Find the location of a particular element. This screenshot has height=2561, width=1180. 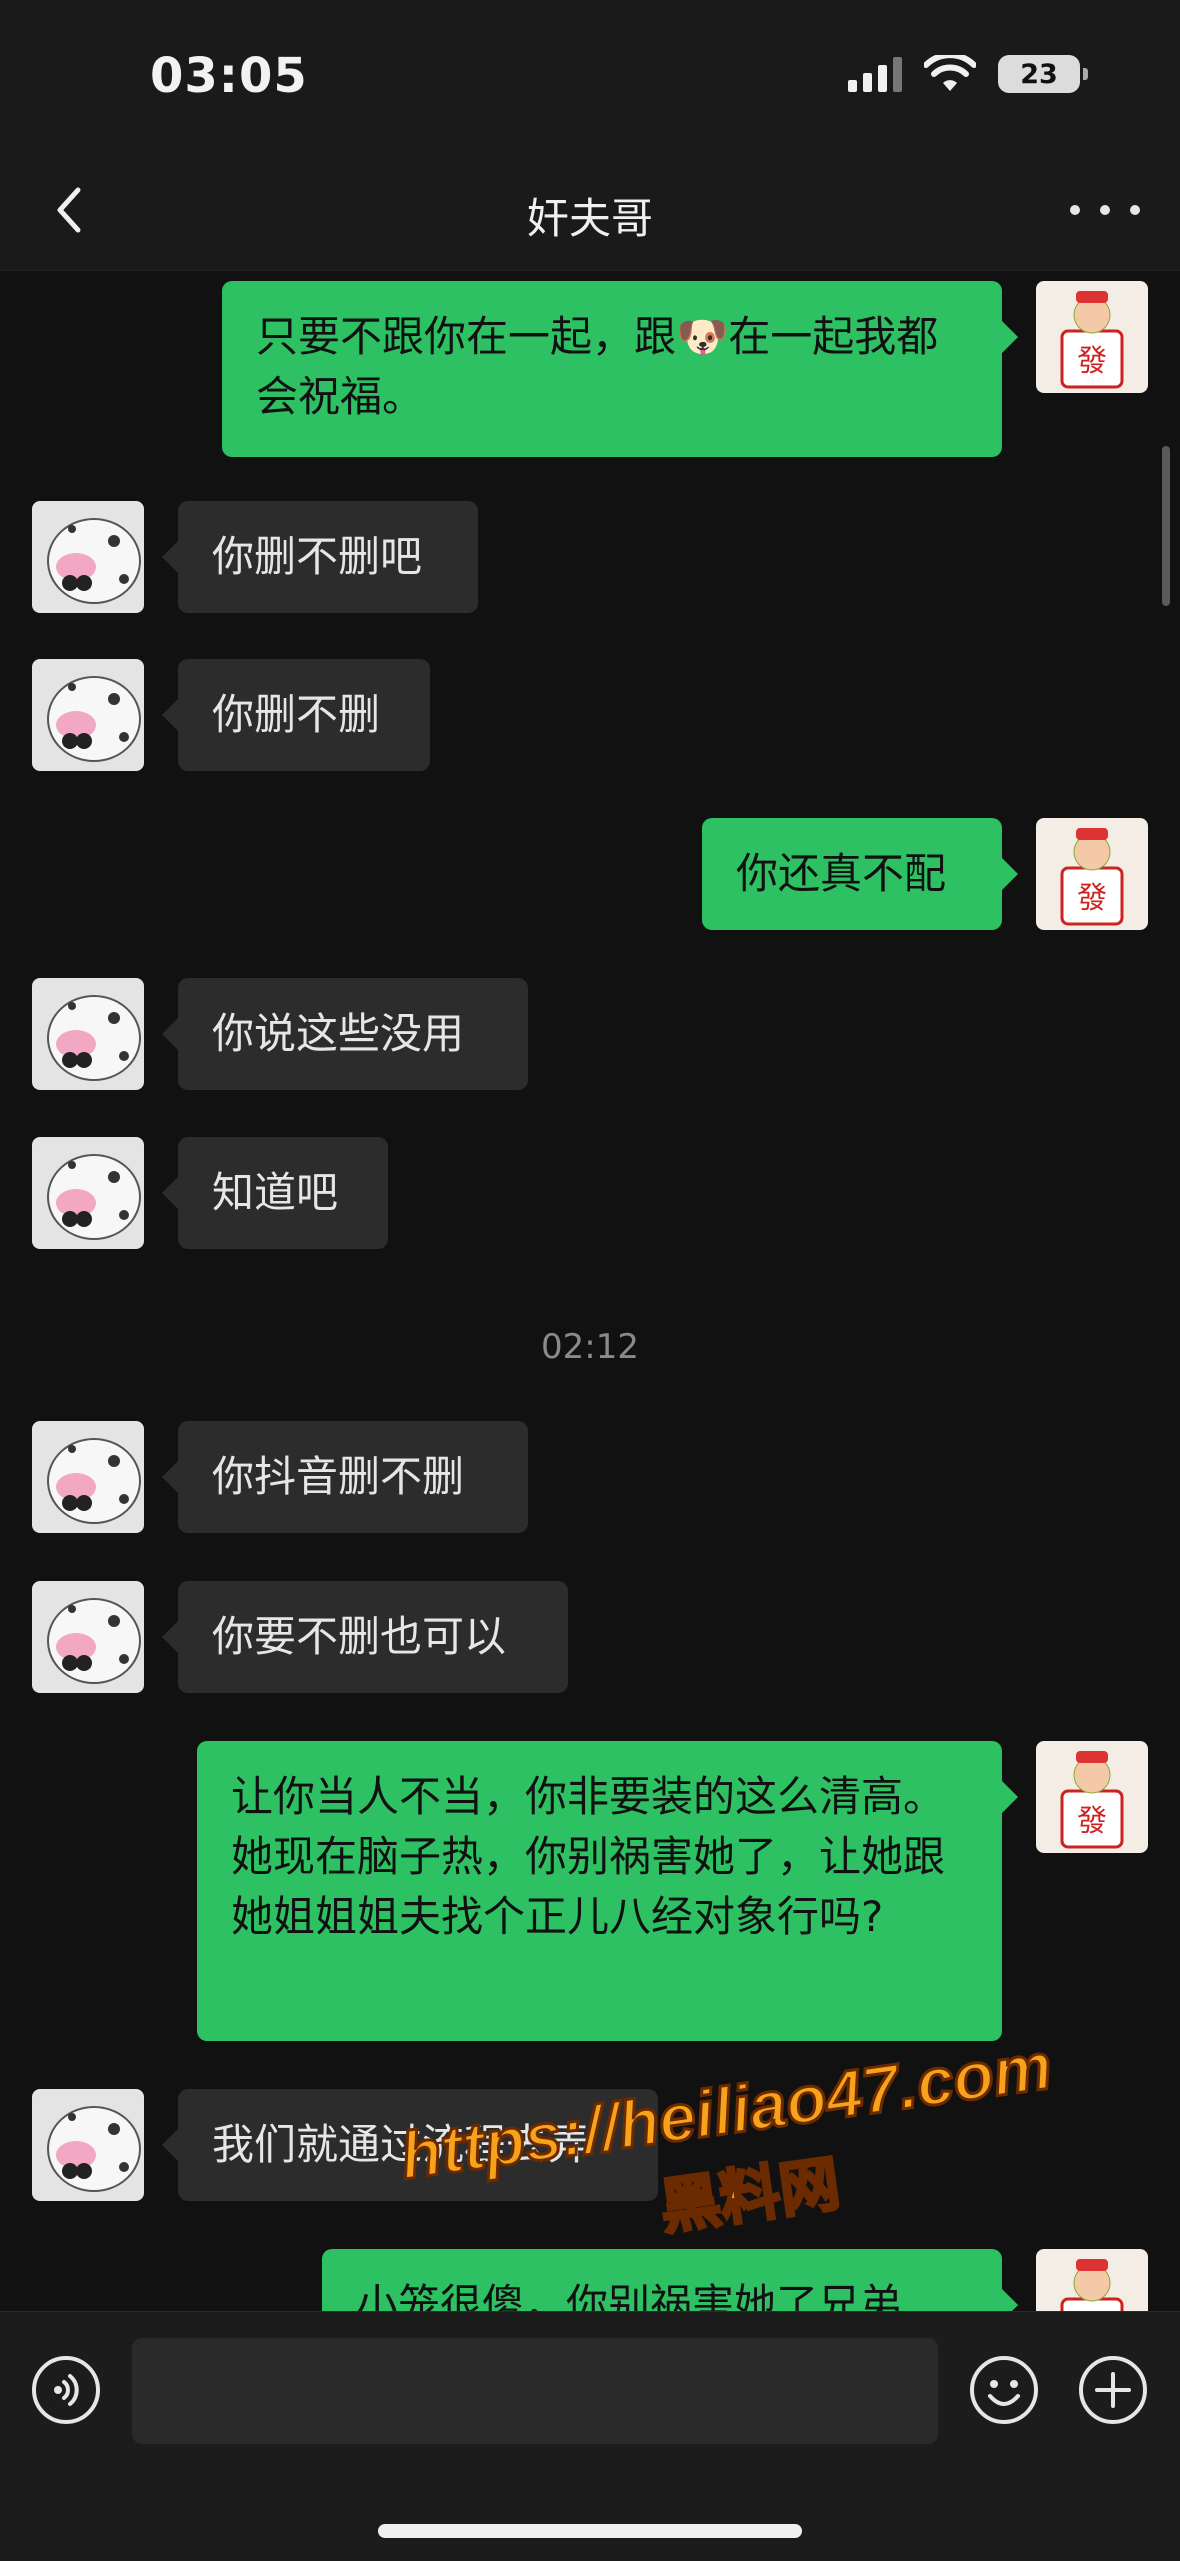

emoji-icon is located at coordinates (1004, 2390).